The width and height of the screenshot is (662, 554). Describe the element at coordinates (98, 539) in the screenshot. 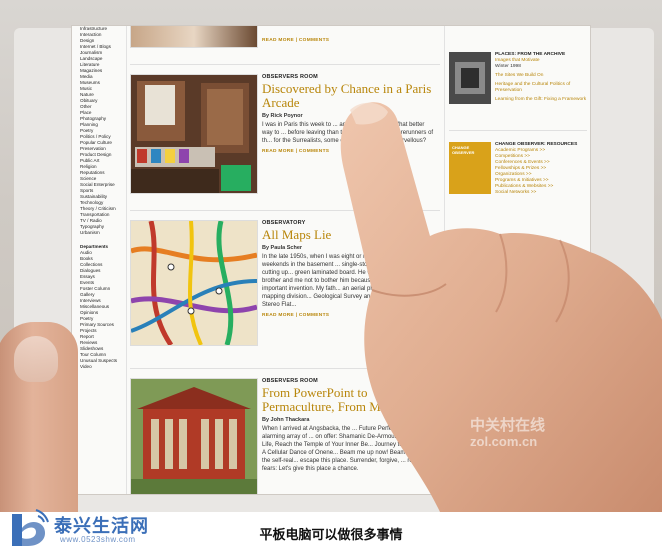

I see `site-url: www.0523shw.com` at that location.